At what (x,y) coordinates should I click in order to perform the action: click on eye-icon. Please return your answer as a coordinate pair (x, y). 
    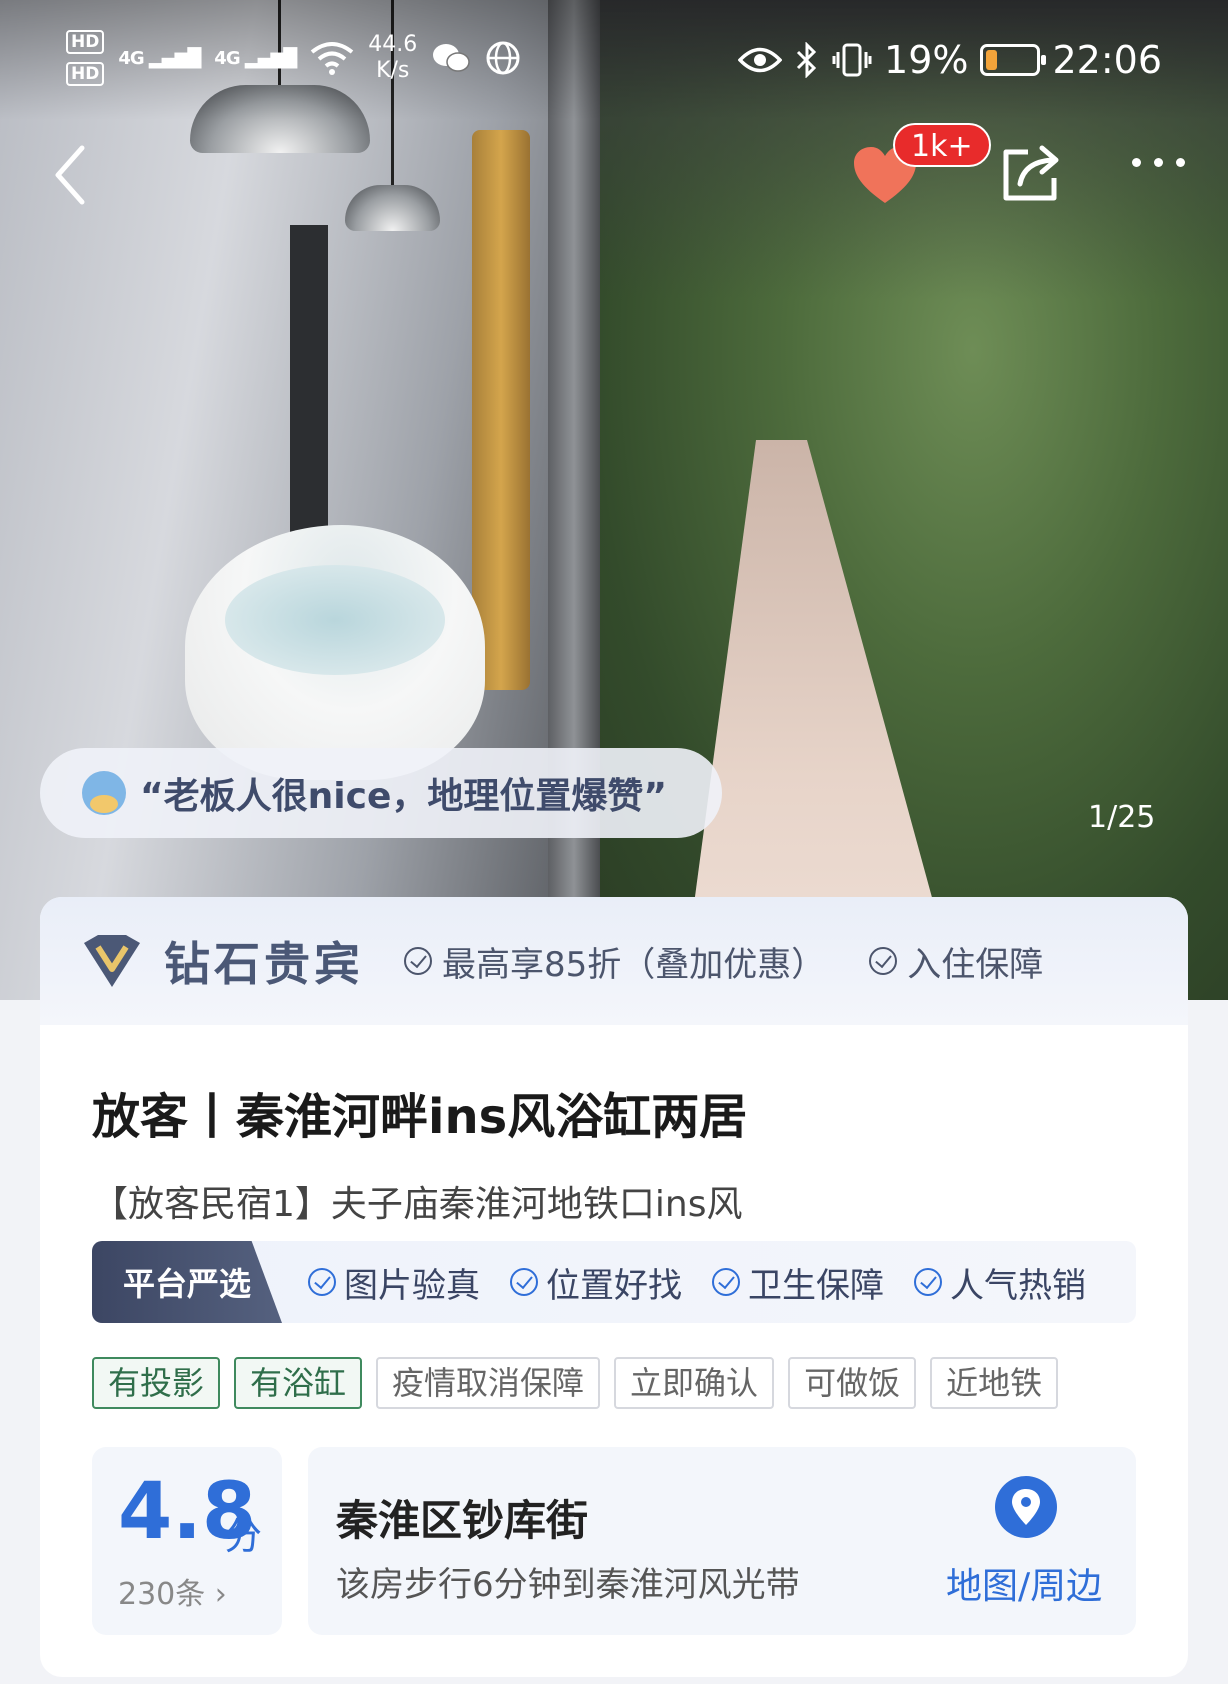
    Looking at the image, I should click on (760, 60).